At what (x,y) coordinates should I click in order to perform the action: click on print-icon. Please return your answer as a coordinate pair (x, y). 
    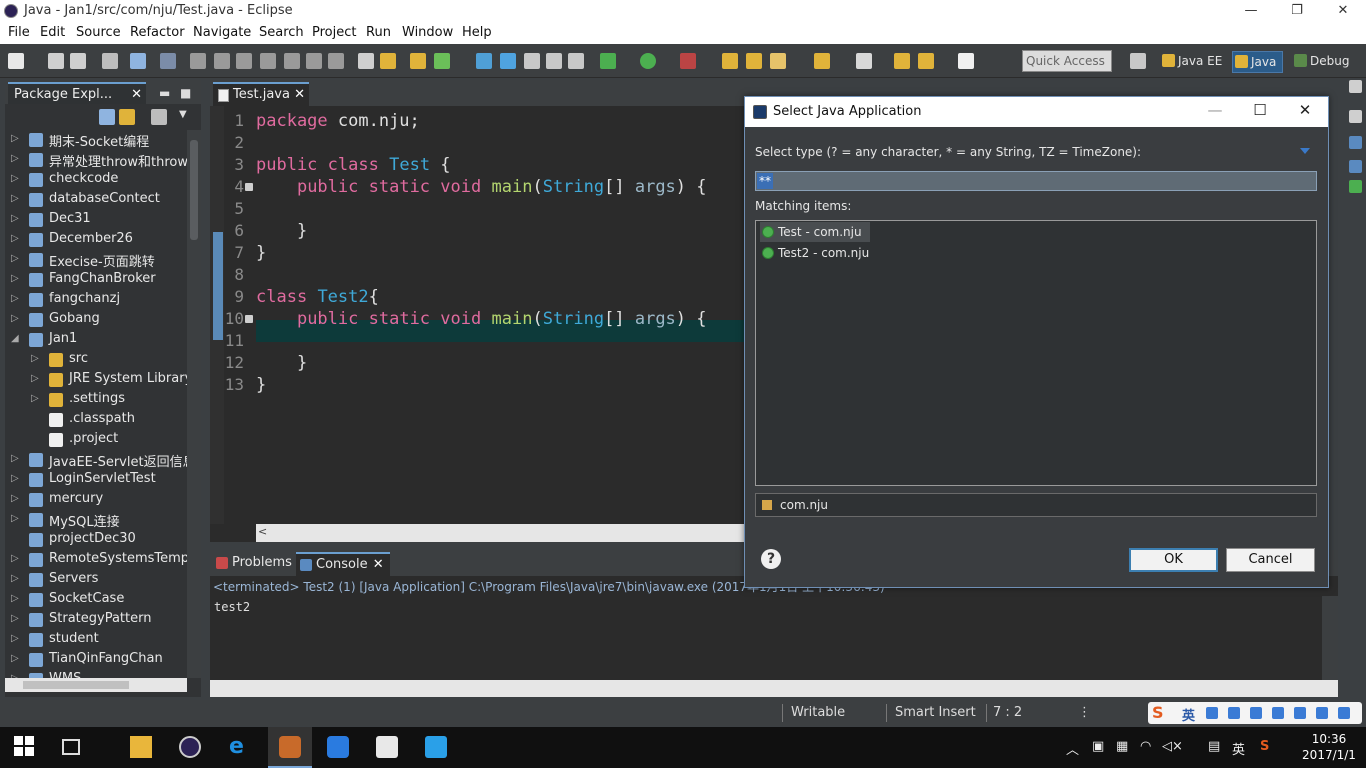
    Looking at the image, I should click on (110, 61).